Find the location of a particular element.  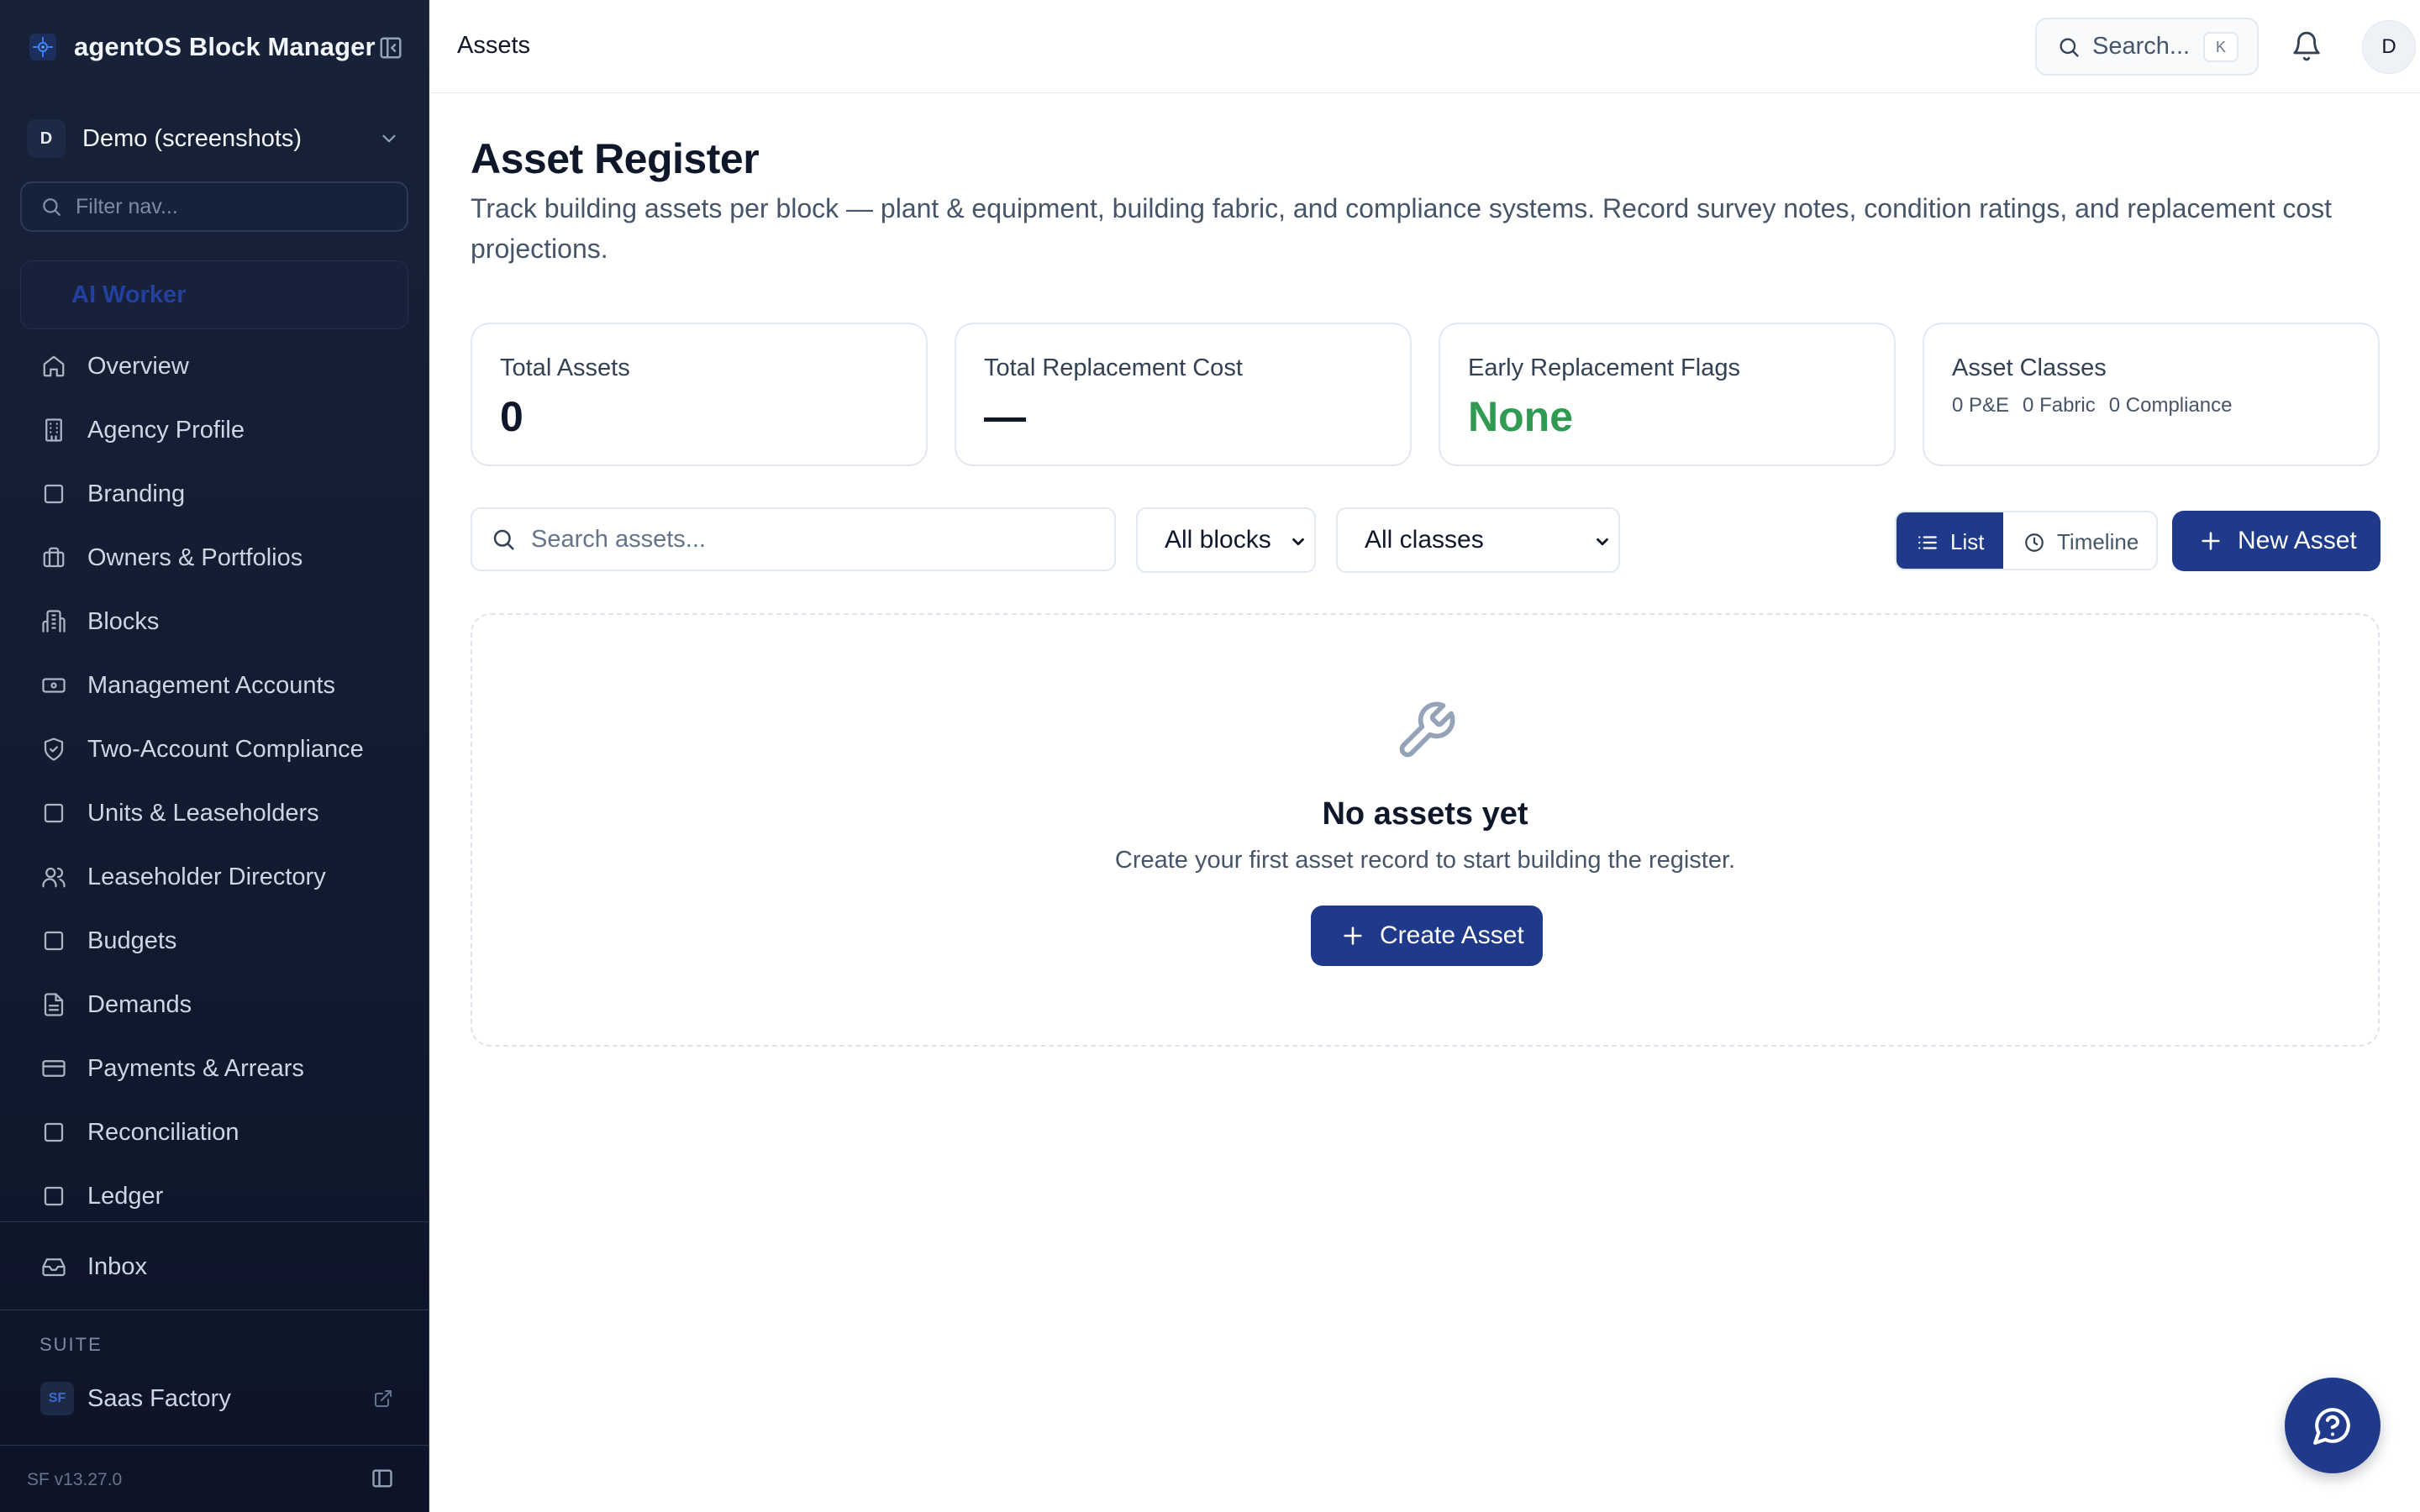

asset-search-input is located at coordinates (816, 539).